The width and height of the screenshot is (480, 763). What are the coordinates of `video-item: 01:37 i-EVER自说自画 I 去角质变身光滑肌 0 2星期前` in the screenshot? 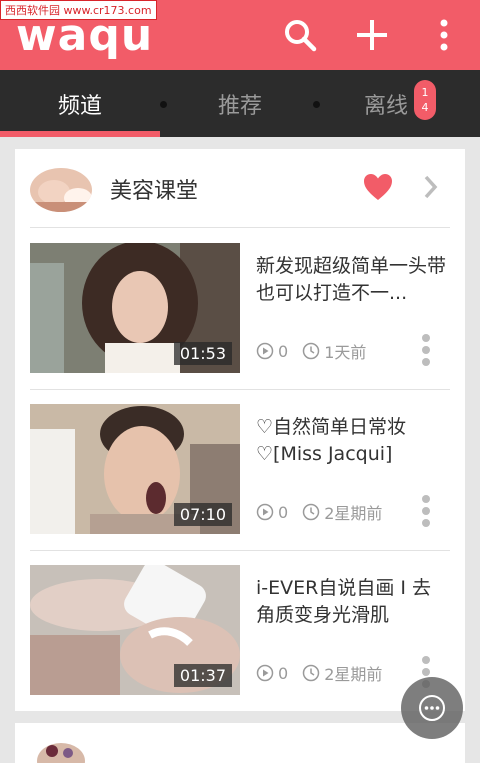 It's located at (240, 630).